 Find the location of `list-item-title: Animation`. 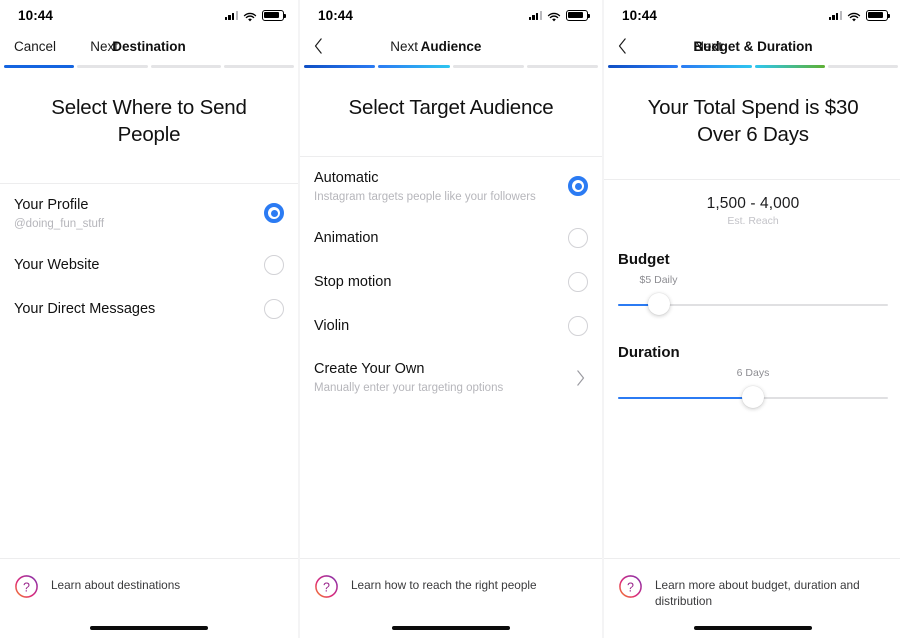

list-item-title: Animation is located at coordinates (346, 238).